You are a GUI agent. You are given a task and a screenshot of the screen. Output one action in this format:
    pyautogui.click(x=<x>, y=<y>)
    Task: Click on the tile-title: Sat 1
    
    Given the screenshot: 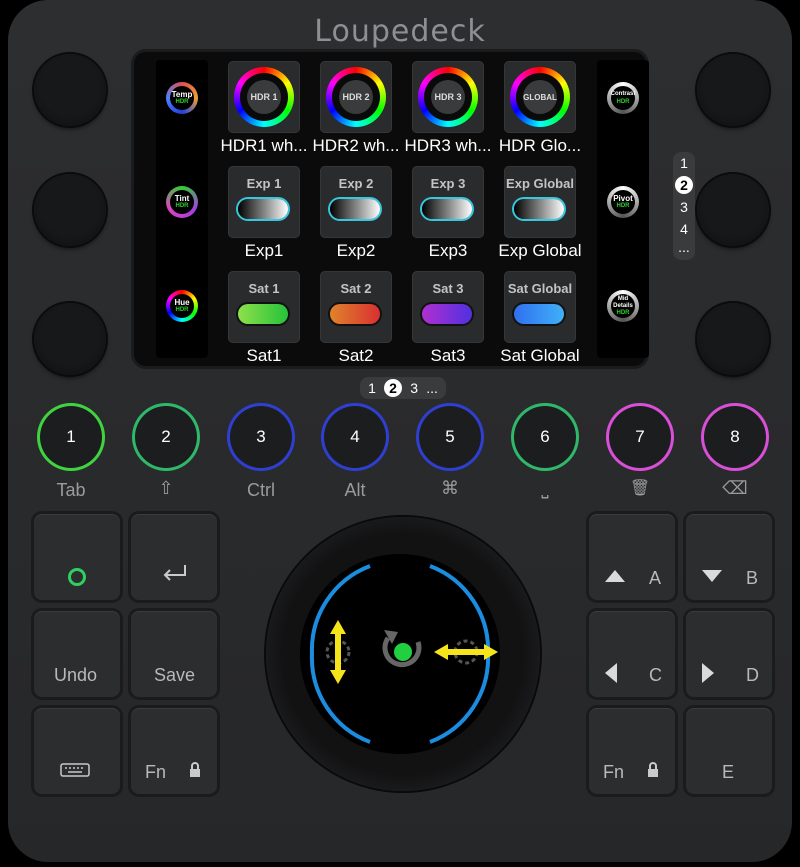 What is the action you would take?
    pyautogui.click(x=264, y=288)
    